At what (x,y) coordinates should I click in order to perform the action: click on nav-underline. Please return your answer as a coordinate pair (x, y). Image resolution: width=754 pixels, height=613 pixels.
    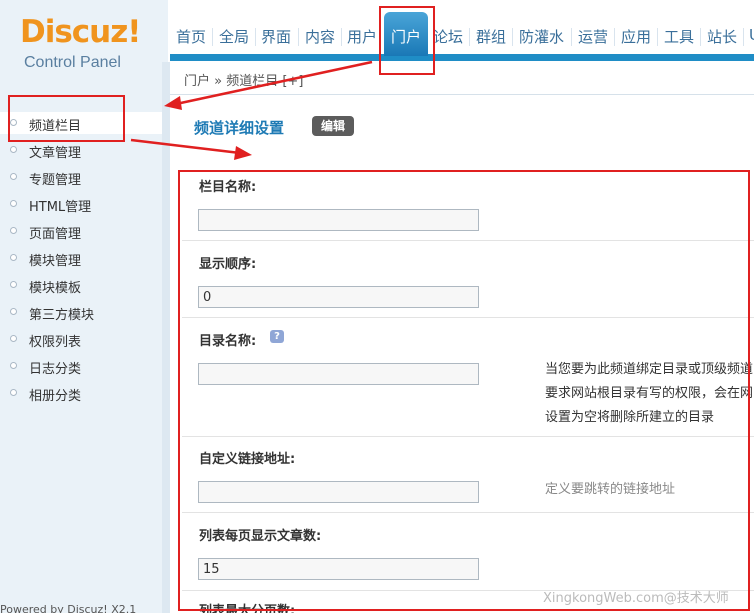
    Looking at the image, I should click on (462, 57).